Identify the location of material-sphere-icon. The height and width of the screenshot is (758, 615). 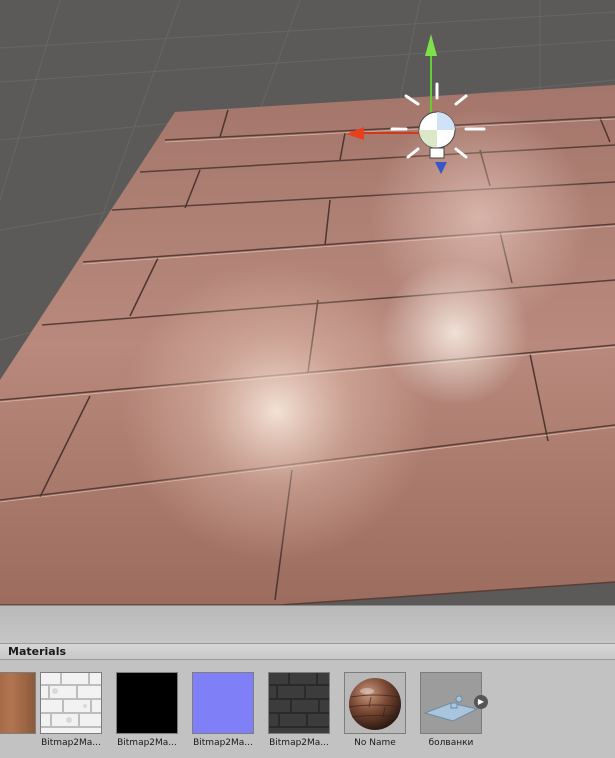
(375, 703).